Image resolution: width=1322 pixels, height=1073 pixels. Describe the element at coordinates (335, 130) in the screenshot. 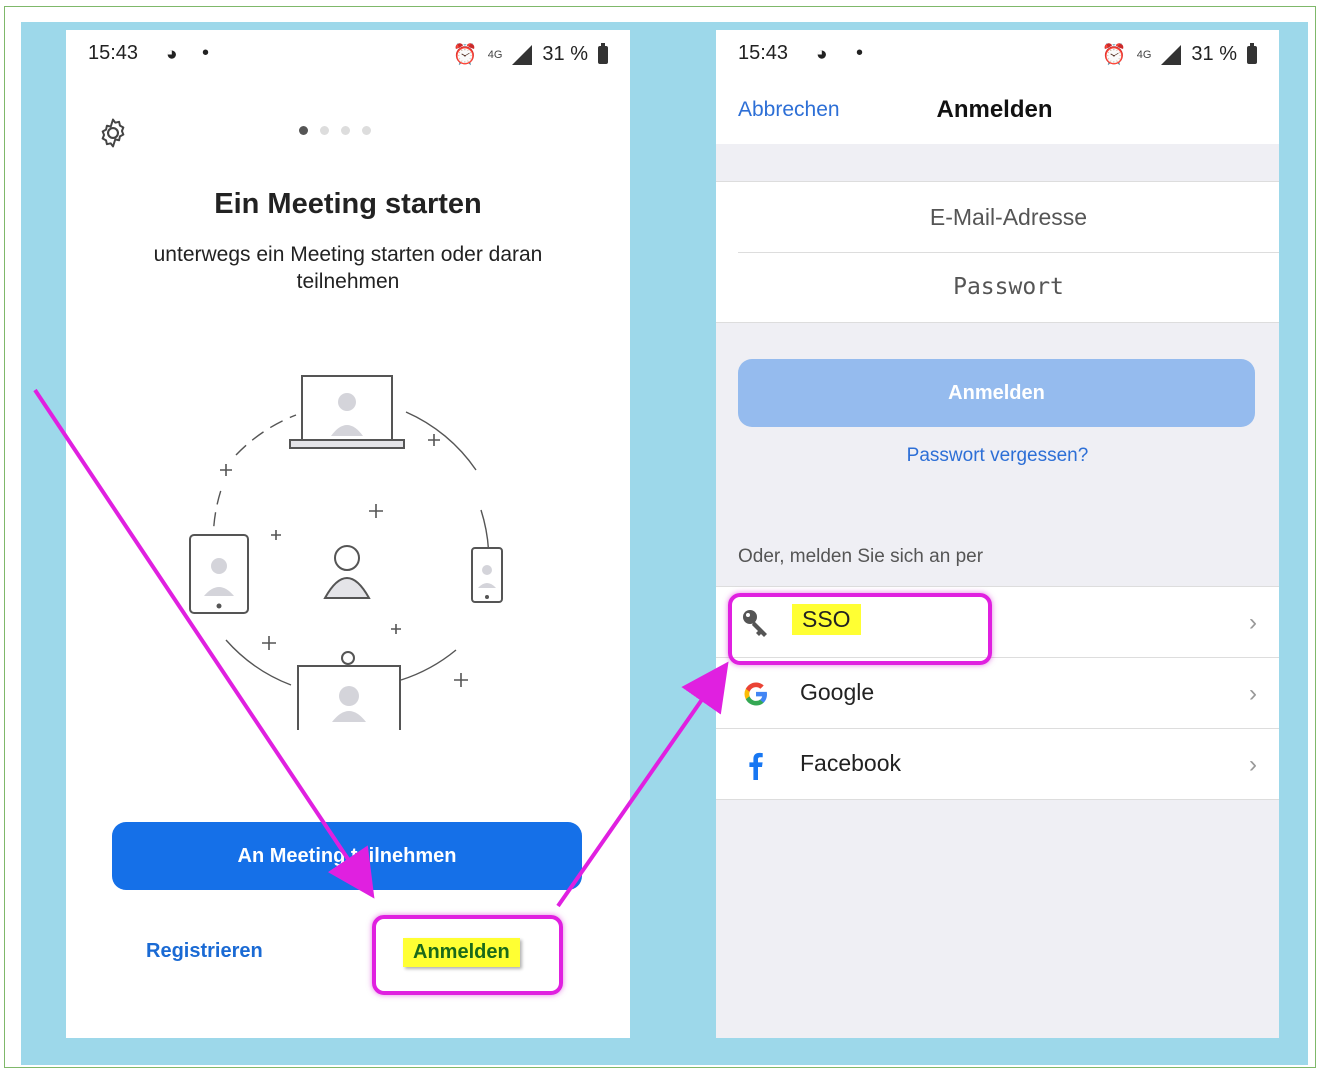

I see `pager-dots` at that location.